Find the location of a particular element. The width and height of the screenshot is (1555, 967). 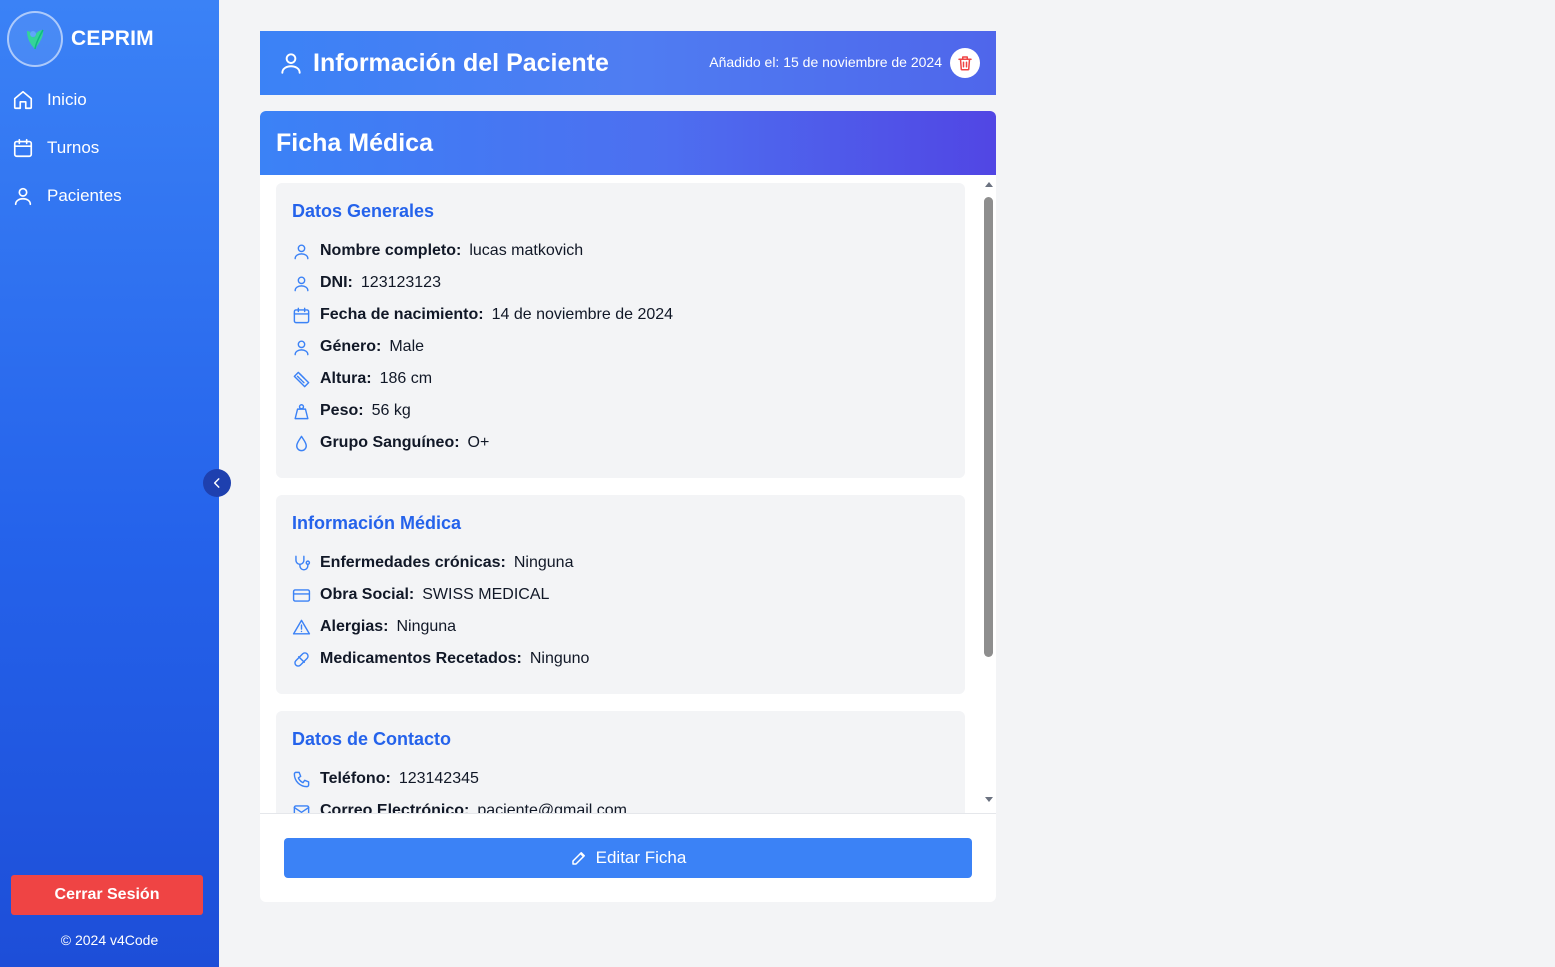

field-value: 123142345 is located at coordinates (438, 778).